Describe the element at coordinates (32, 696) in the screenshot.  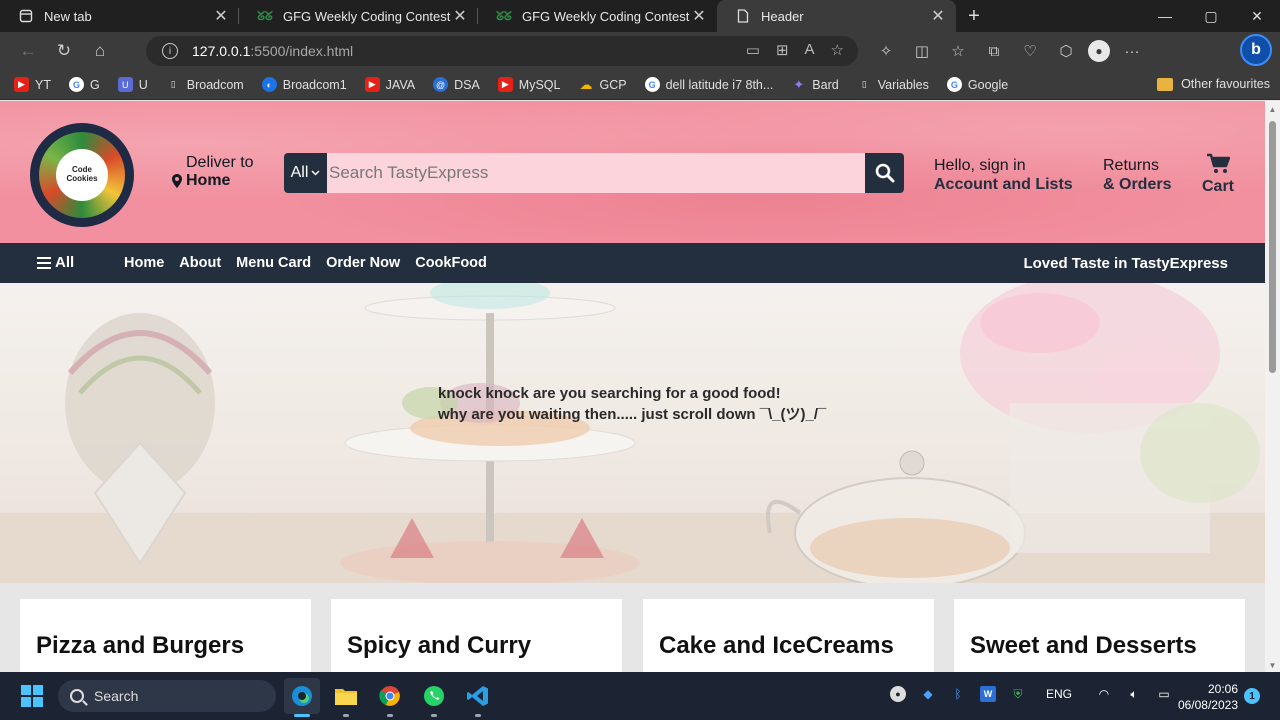
I see `windows-start-icon` at that location.